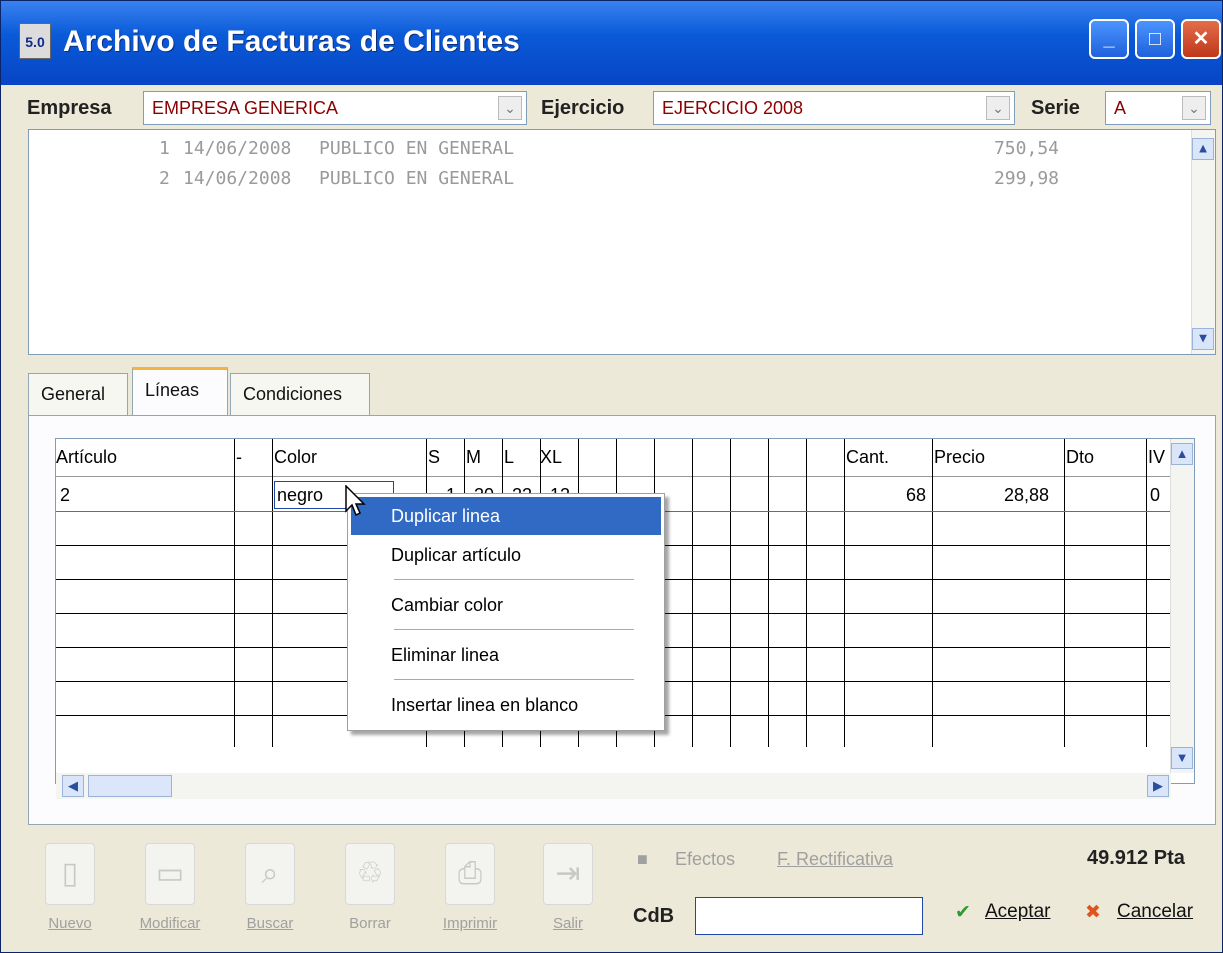 The height and width of the screenshot is (953, 1223). I want to click on ejercicio-label: Ejercicio, so click(583, 108).